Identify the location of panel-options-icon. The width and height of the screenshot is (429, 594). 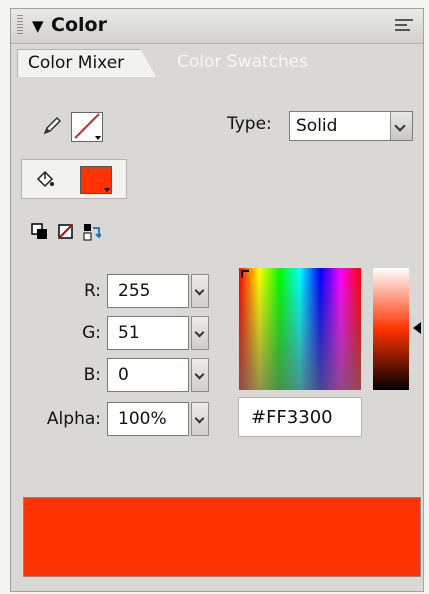
(404, 27).